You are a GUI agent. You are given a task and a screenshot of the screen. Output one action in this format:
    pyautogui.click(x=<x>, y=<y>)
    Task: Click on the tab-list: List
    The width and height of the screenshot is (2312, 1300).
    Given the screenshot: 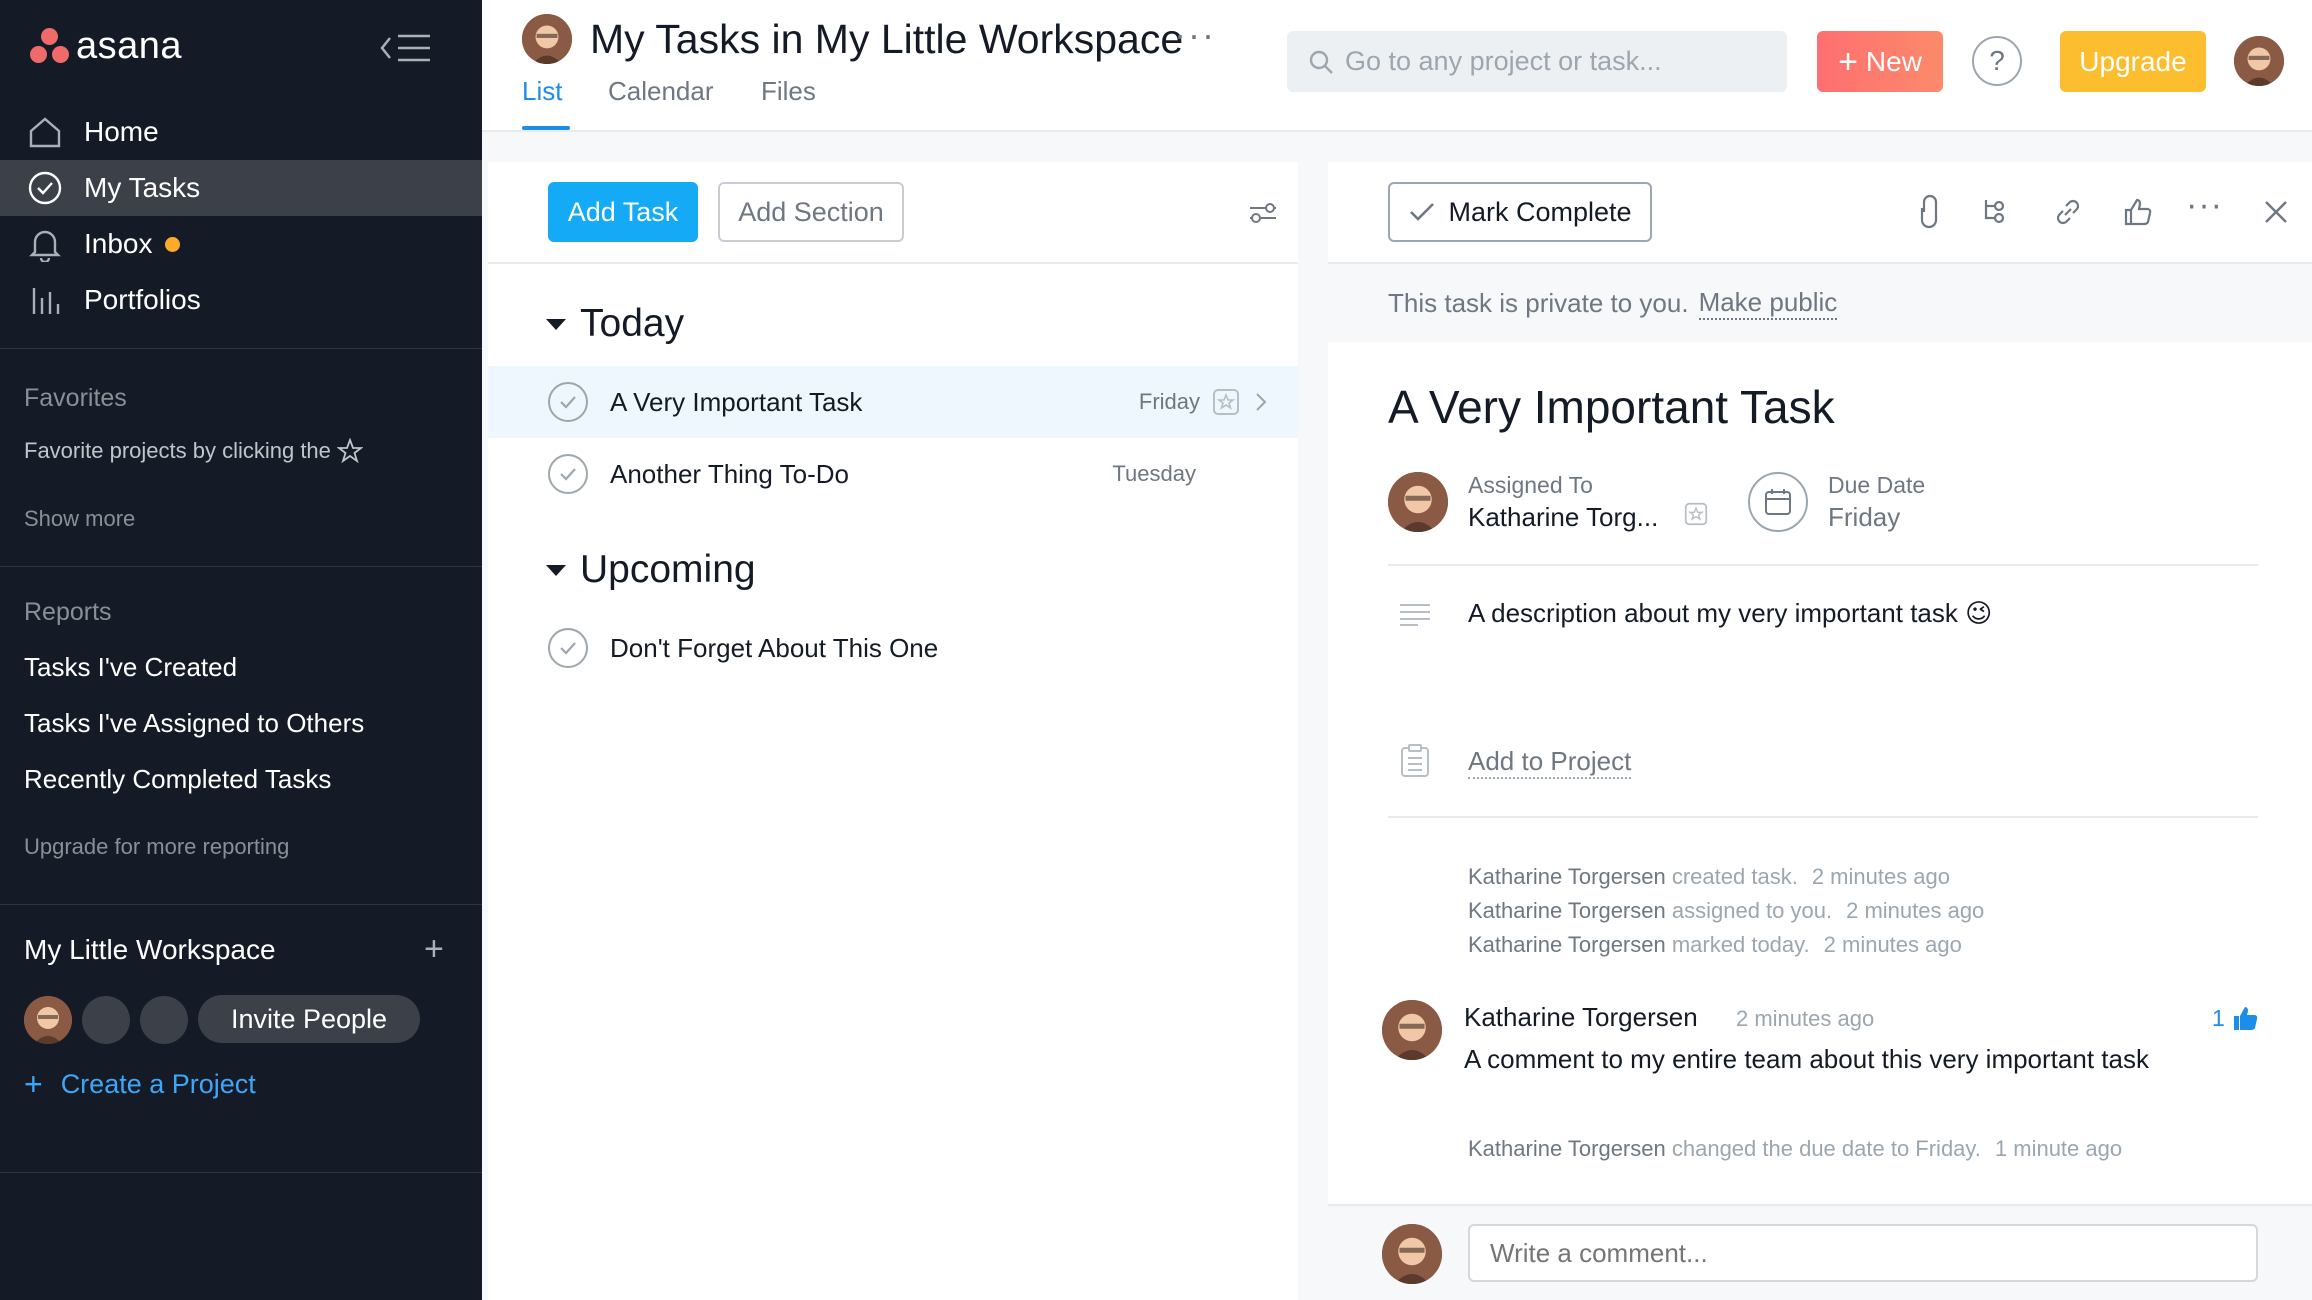 What is the action you would take?
    pyautogui.click(x=542, y=91)
    